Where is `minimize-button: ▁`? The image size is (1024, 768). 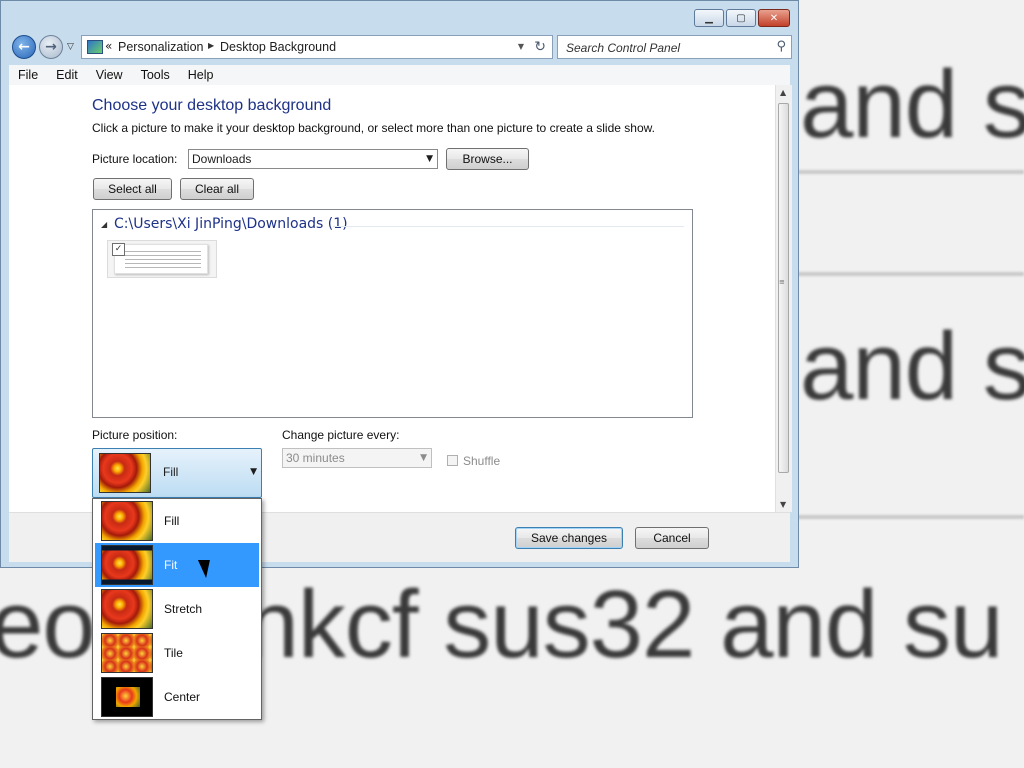
minimize-button: ▁ is located at coordinates (709, 18).